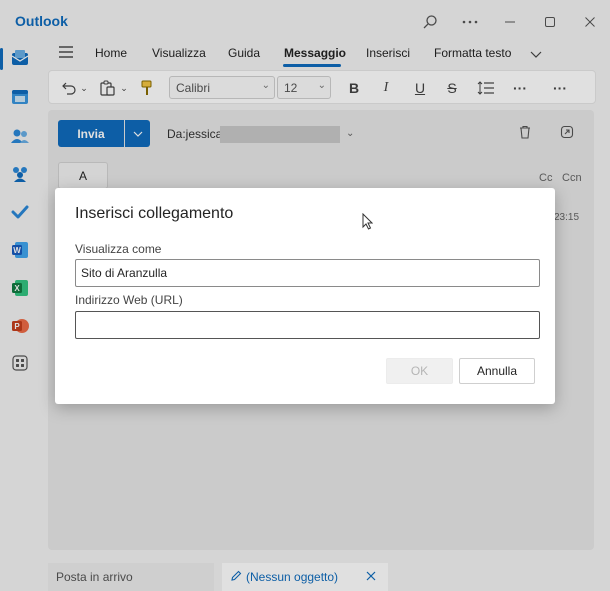  What do you see at coordinates (419, 371) in the screenshot?
I see `ok-button: OK` at bounding box center [419, 371].